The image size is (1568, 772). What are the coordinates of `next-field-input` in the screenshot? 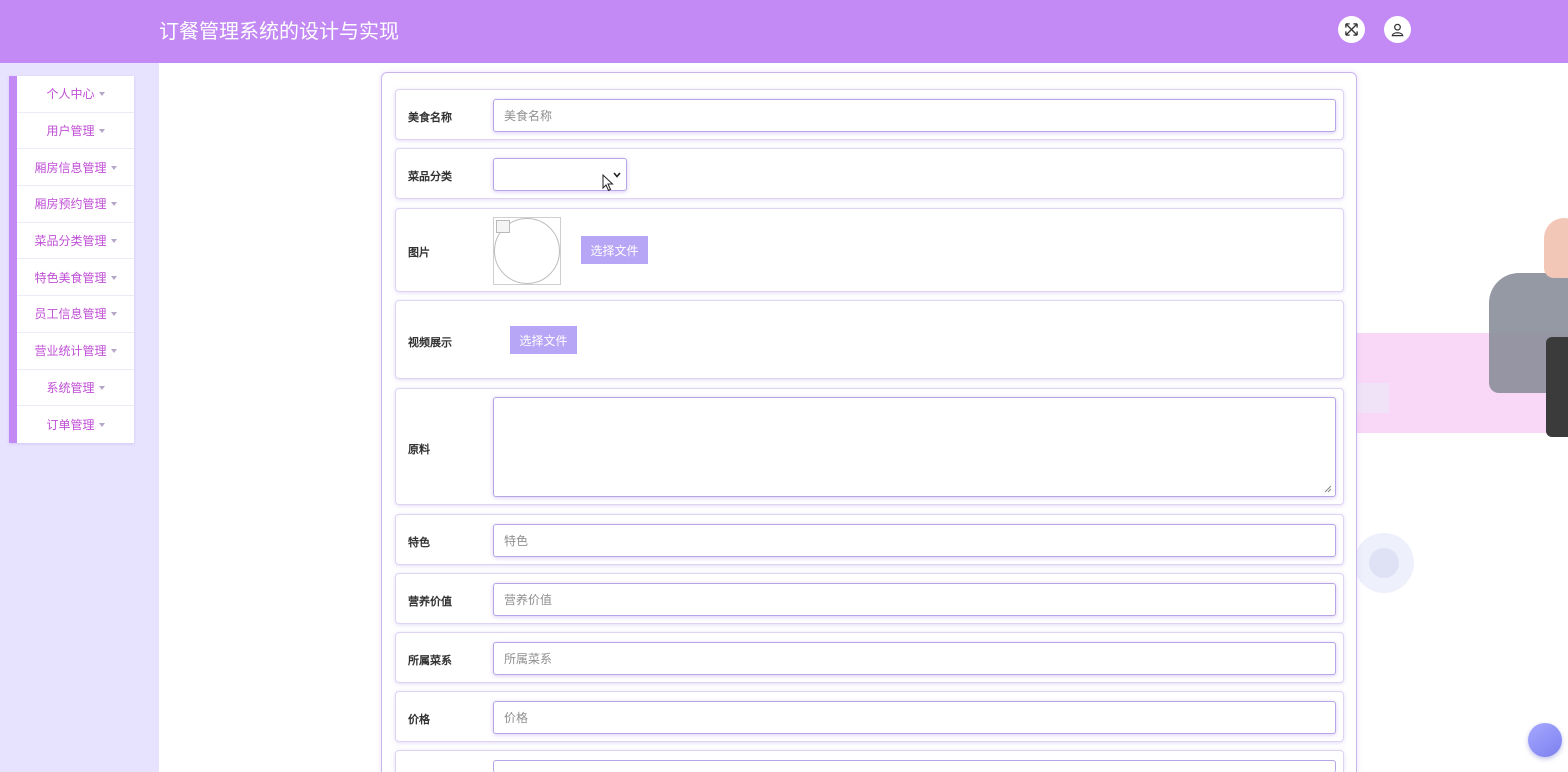 It's located at (914, 766).